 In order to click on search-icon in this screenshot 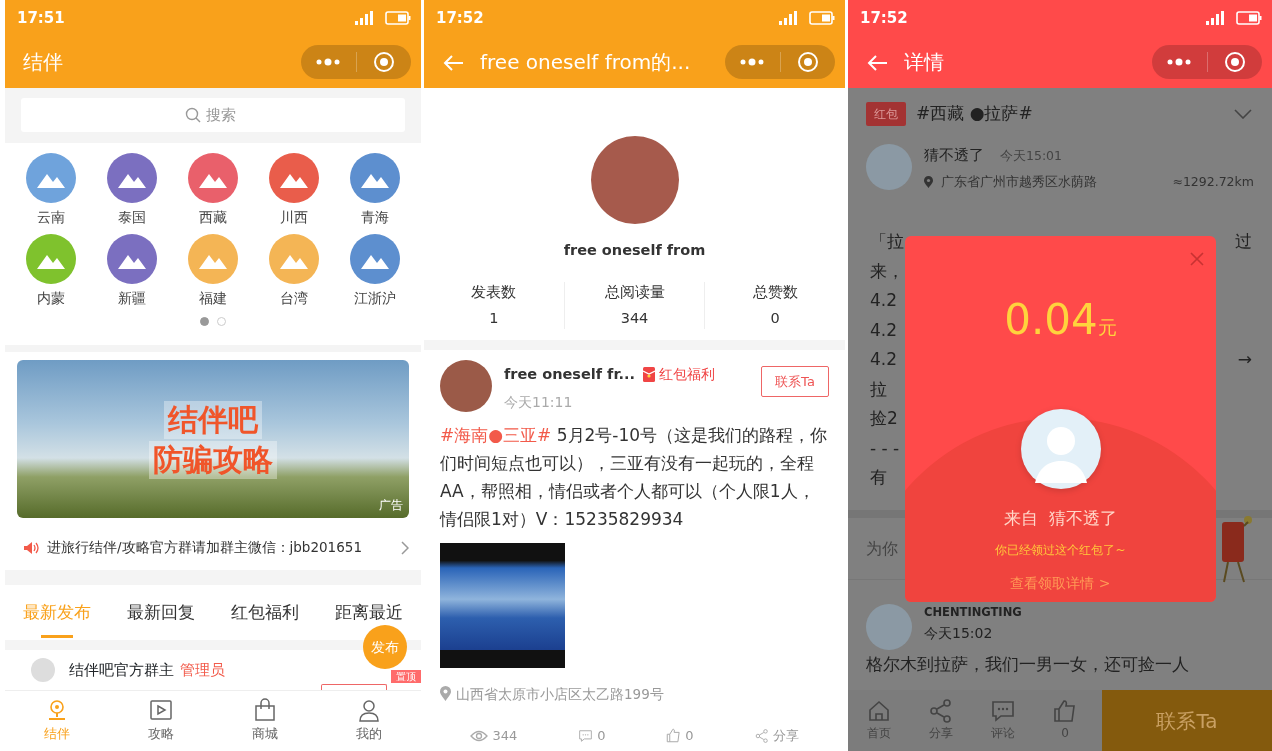, I will do `click(193, 115)`.